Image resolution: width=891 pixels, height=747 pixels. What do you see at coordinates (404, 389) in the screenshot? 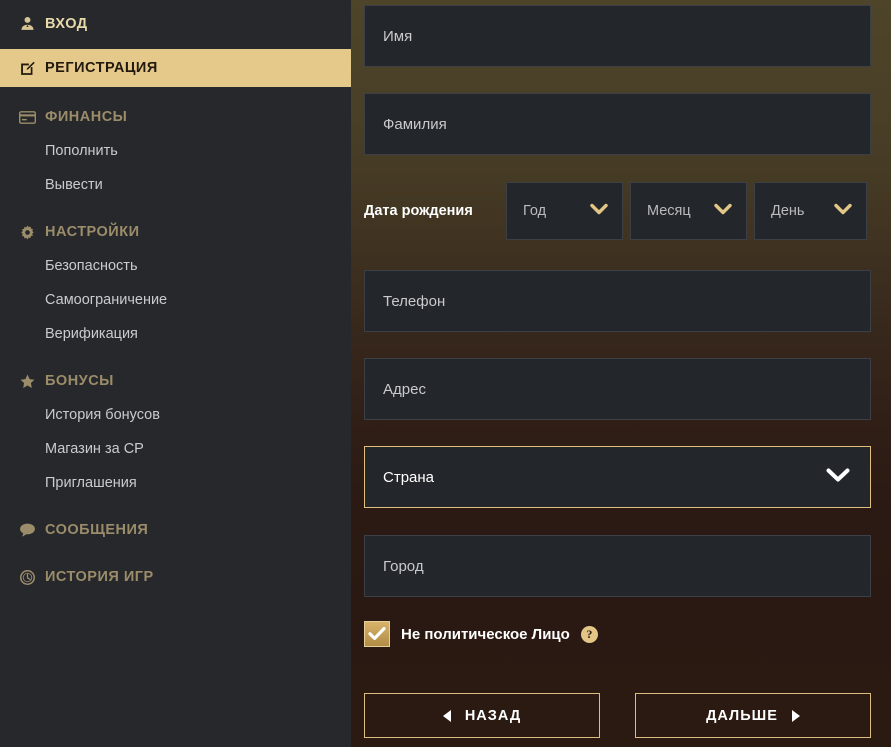
I see `address-placeholder: Адрес` at bounding box center [404, 389].